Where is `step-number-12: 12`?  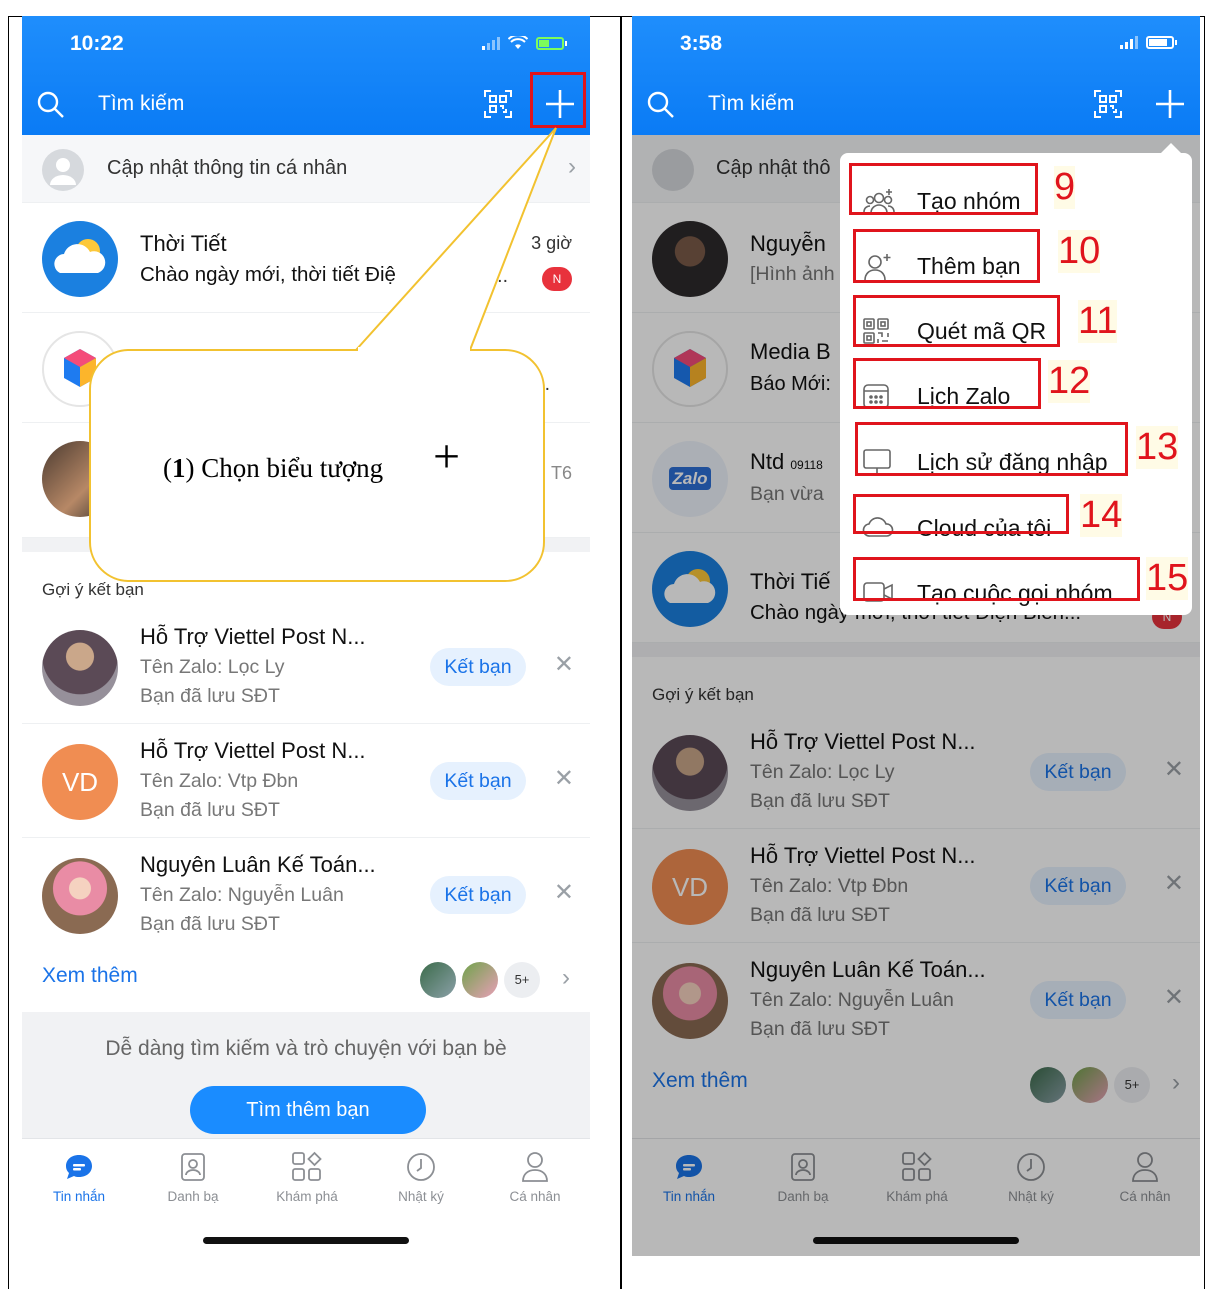
step-number-12: 12 is located at coordinates (1069, 381).